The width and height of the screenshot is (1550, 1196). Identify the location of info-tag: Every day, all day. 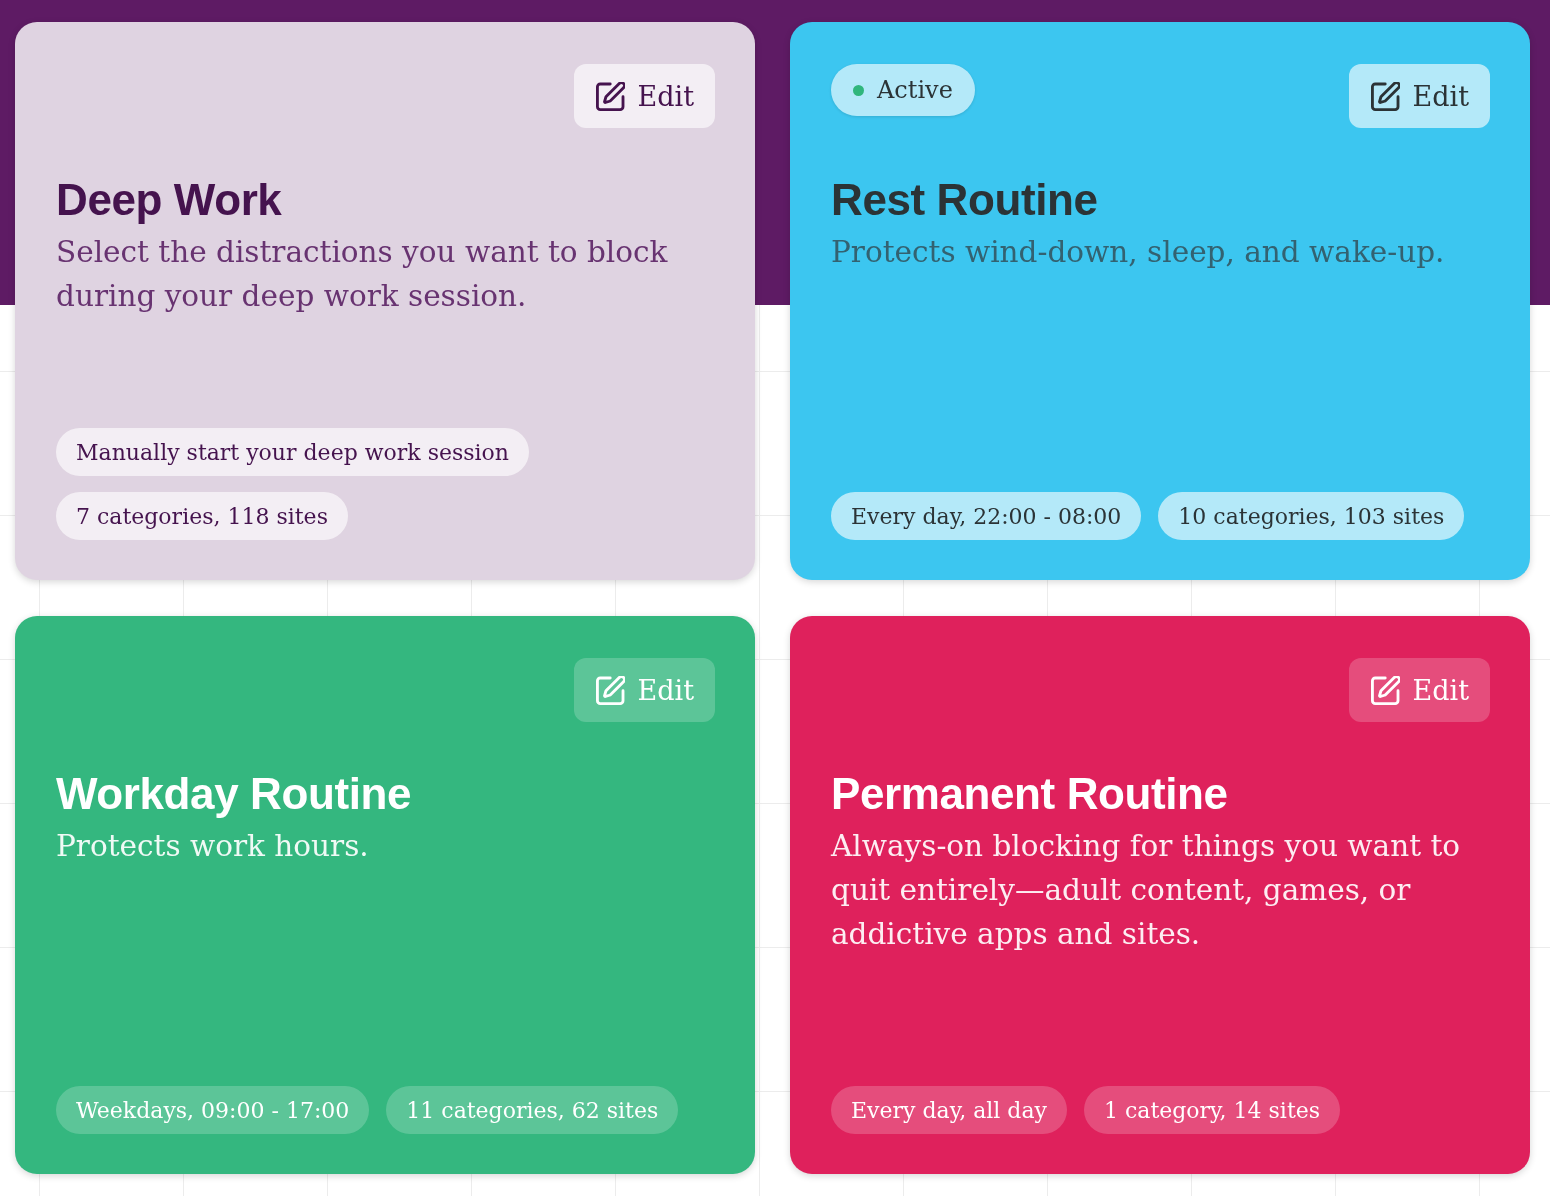
(949, 1110).